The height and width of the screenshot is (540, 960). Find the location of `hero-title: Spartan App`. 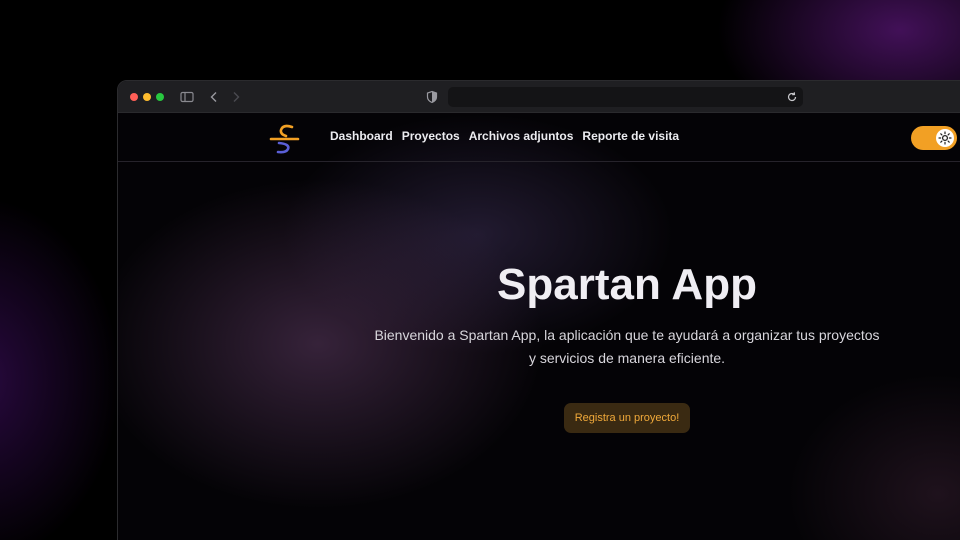

hero-title: Spartan App is located at coordinates (627, 284).